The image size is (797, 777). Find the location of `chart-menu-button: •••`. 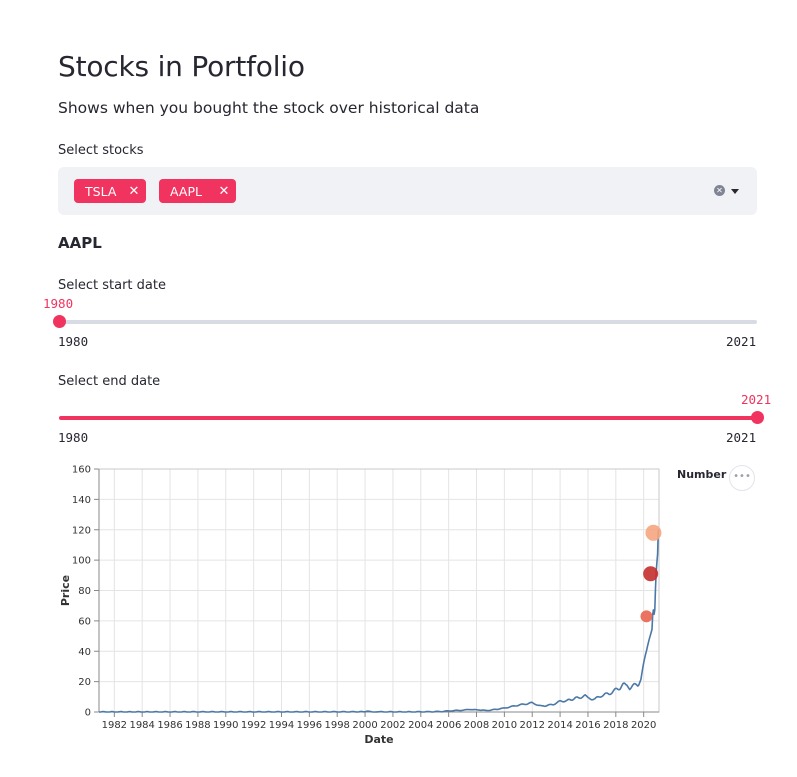

chart-menu-button: ••• is located at coordinates (742, 478).